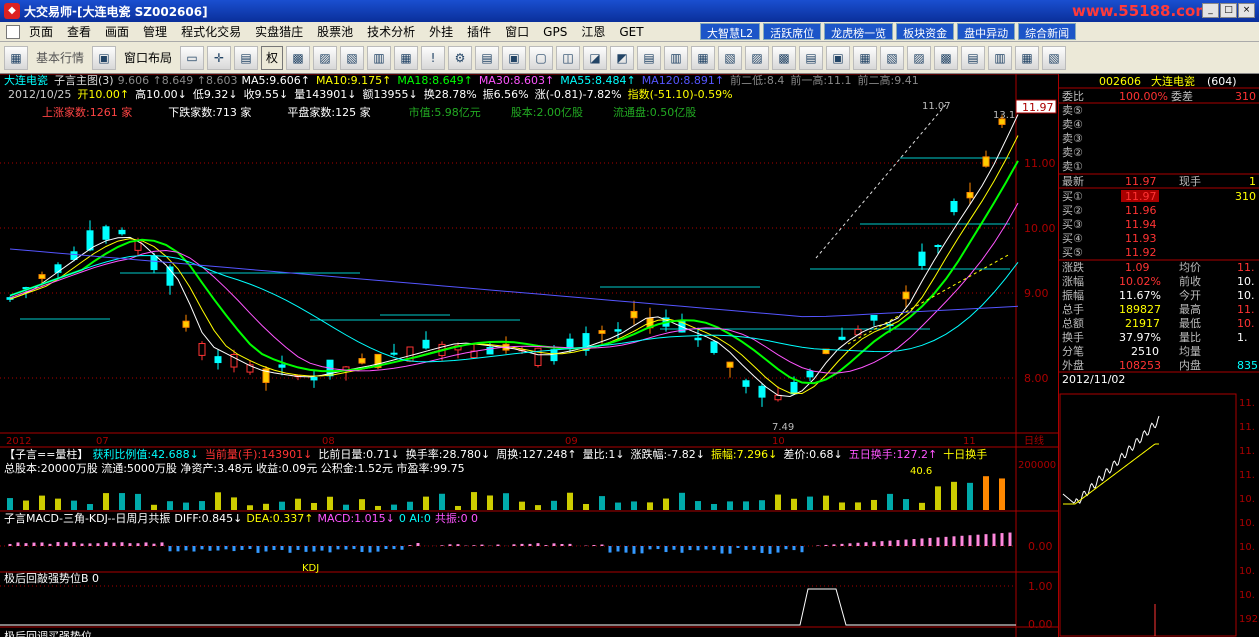  I want to click on intraday-avg-line, so click(1111, 474).